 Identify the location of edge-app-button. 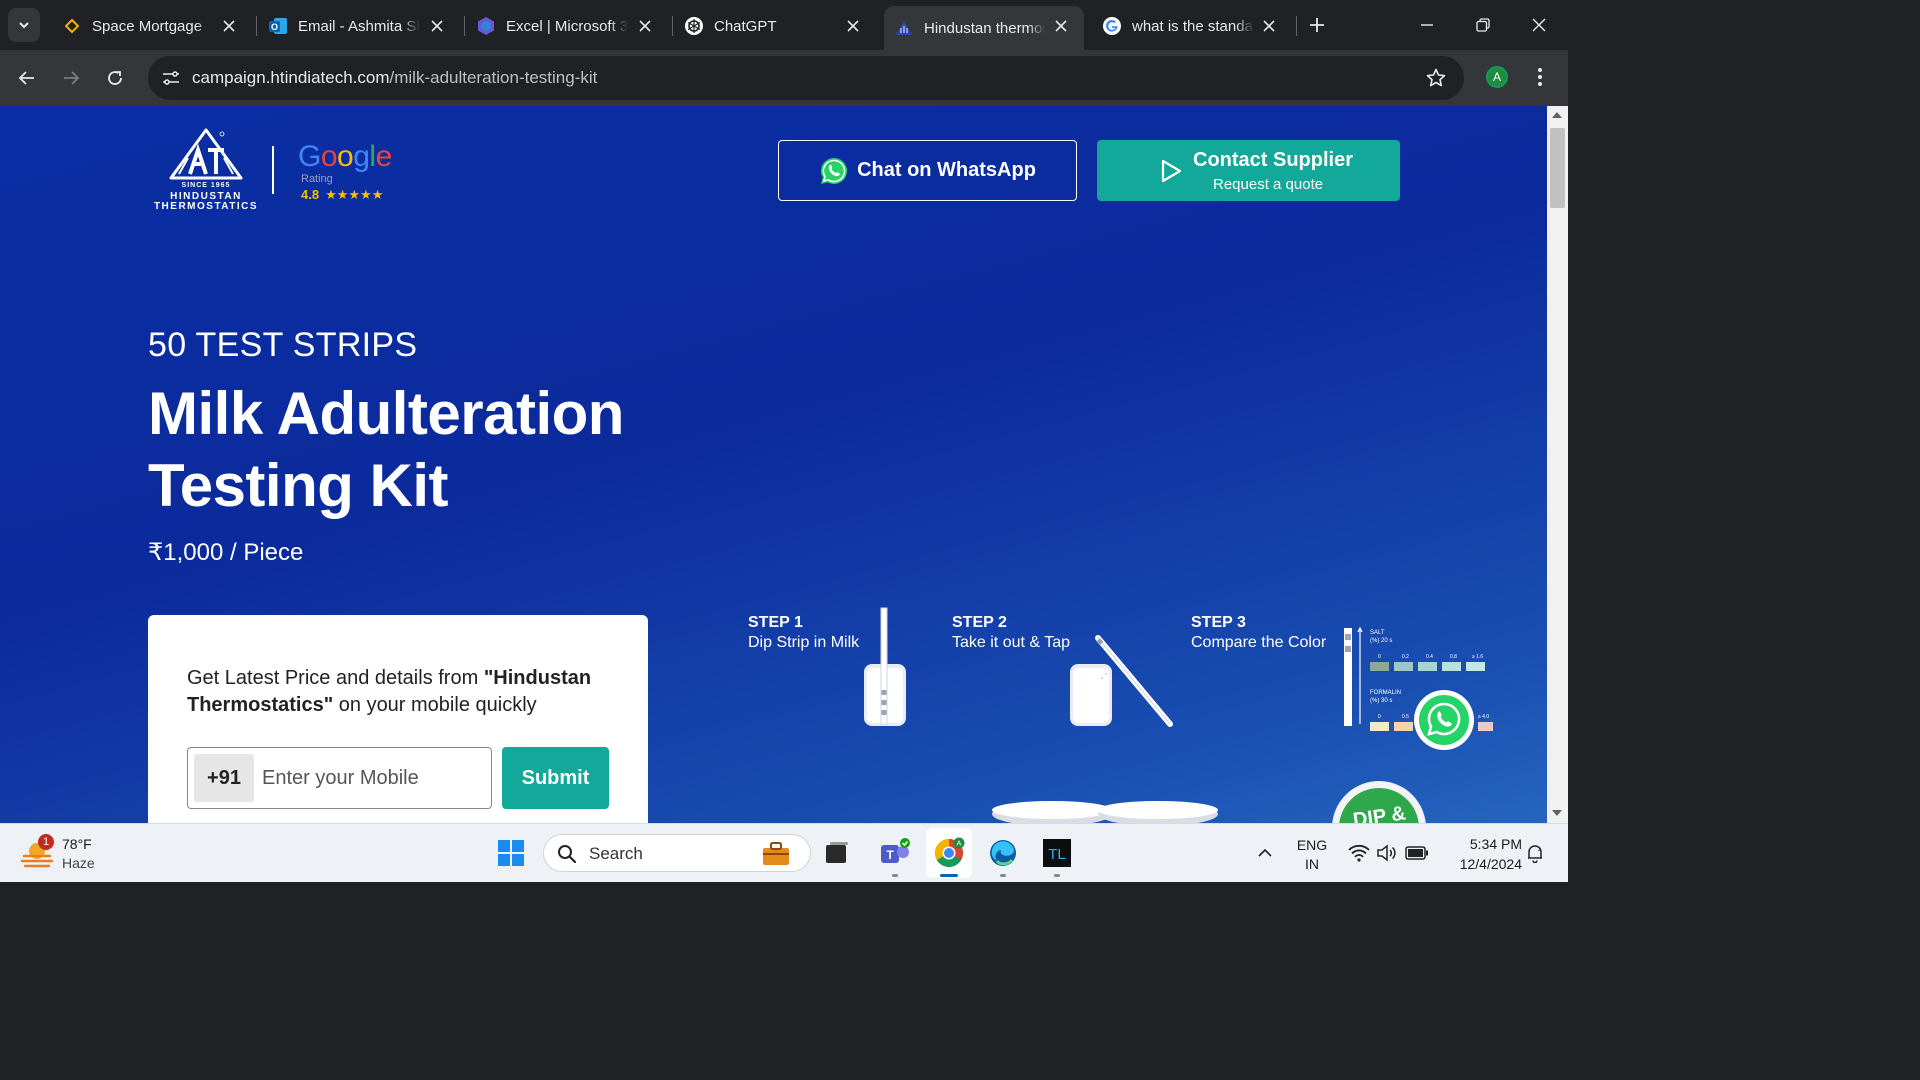
(1003, 853).